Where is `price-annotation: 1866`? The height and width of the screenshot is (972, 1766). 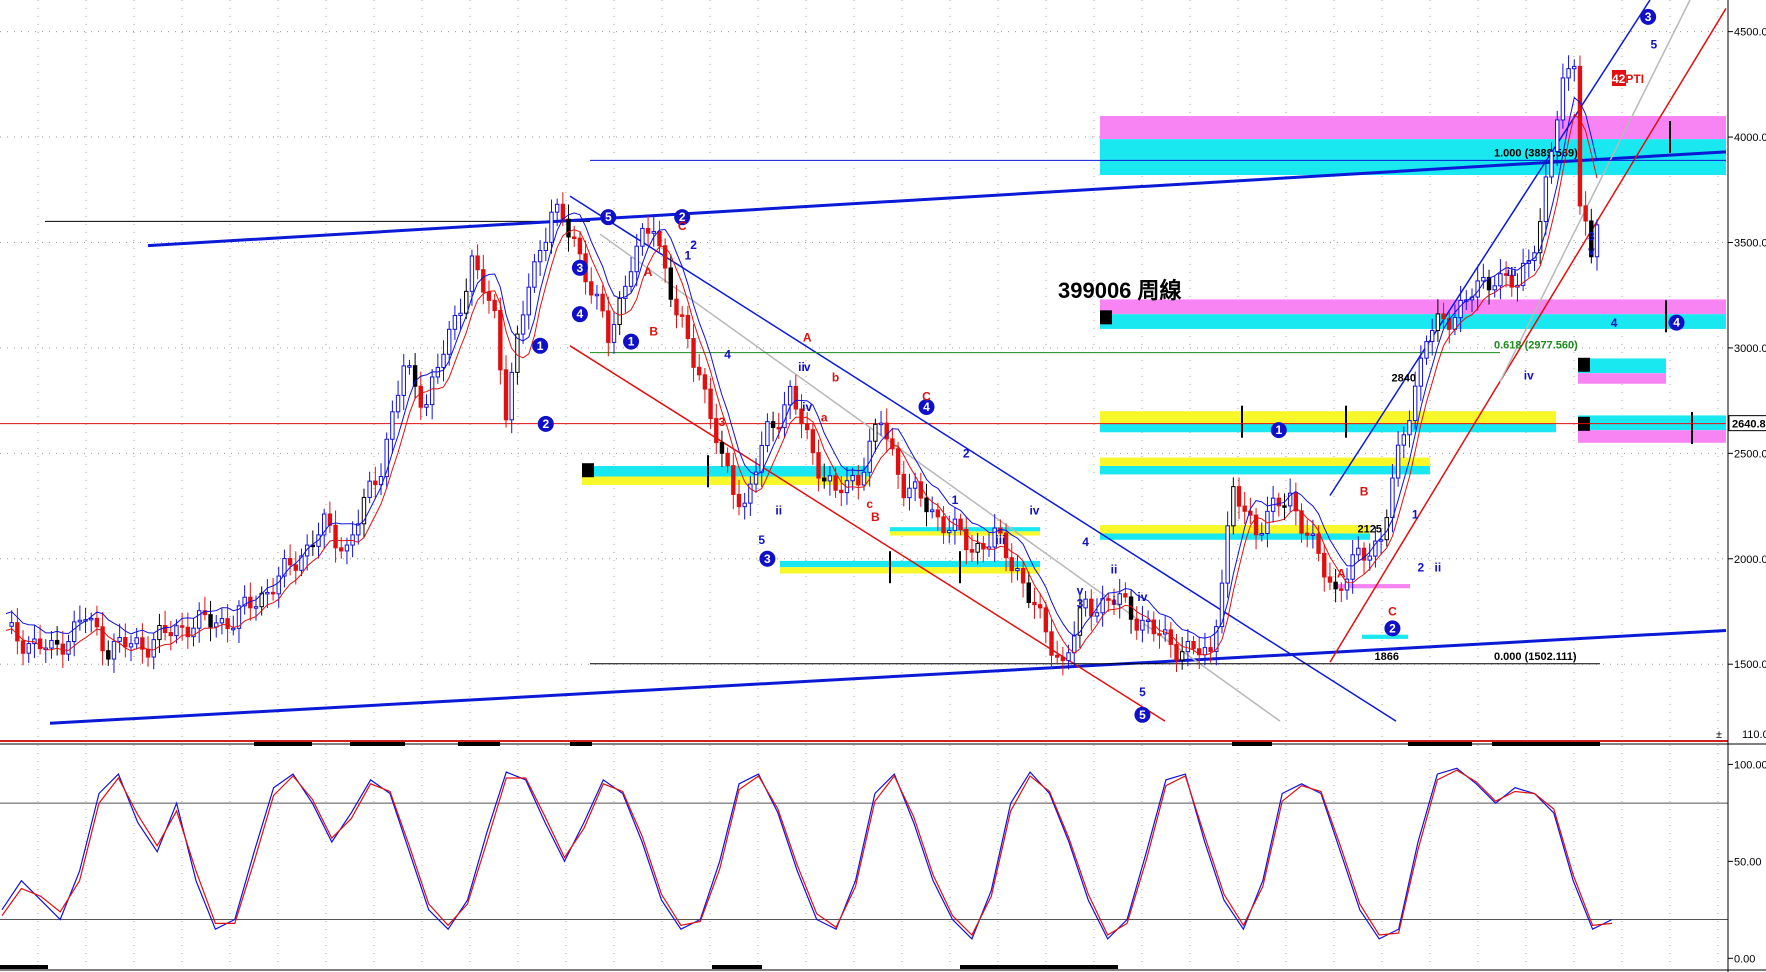 price-annotation: 1866 is located at coordinates (1387, 657).